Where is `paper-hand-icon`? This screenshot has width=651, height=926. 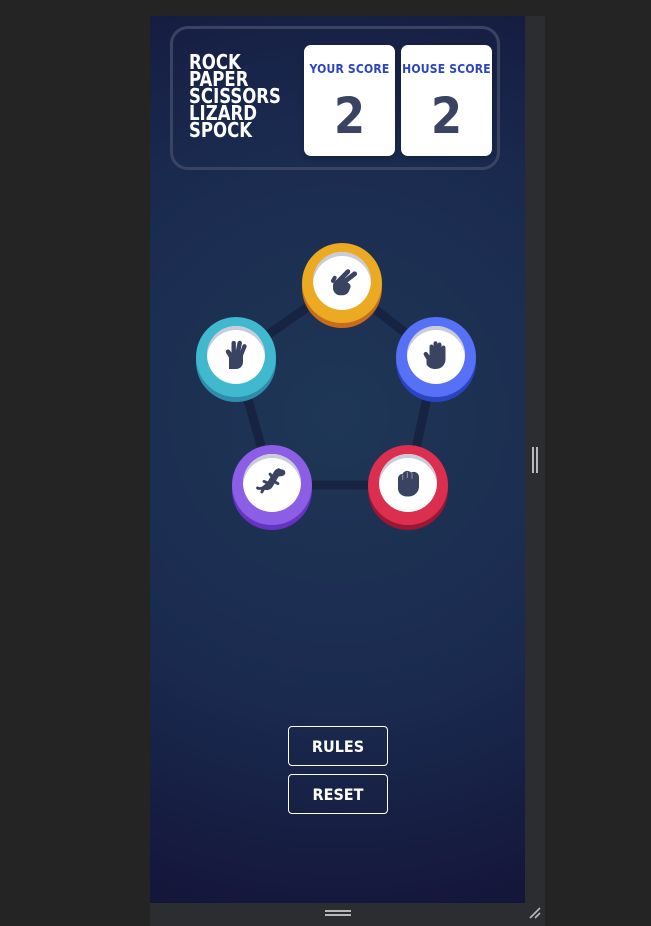 paper-hand-icon is located at coordinates (434, 355).